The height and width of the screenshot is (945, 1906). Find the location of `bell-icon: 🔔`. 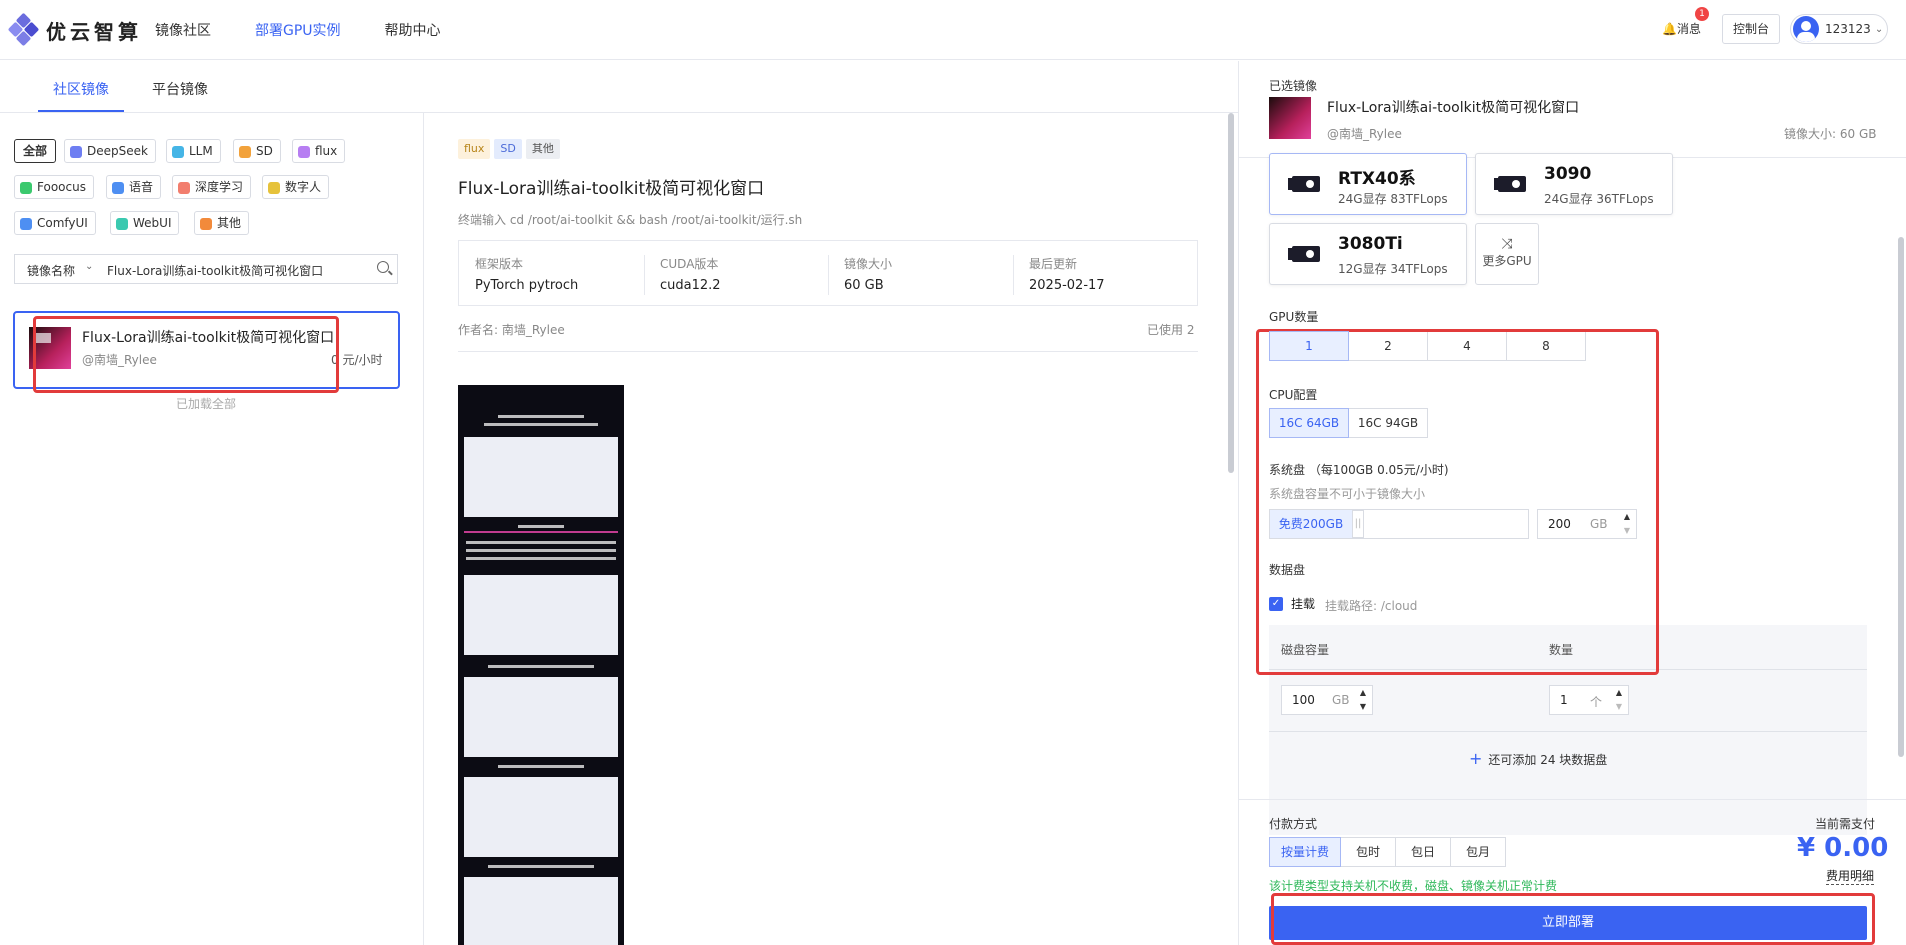

bell-icon: 🔔 is located at coordinates (1669, 29).